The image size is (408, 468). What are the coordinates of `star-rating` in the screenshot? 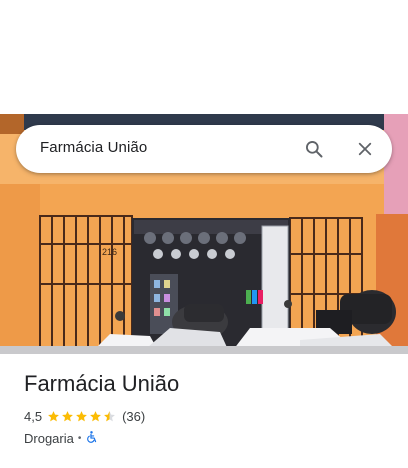 It's located at (82, 416).